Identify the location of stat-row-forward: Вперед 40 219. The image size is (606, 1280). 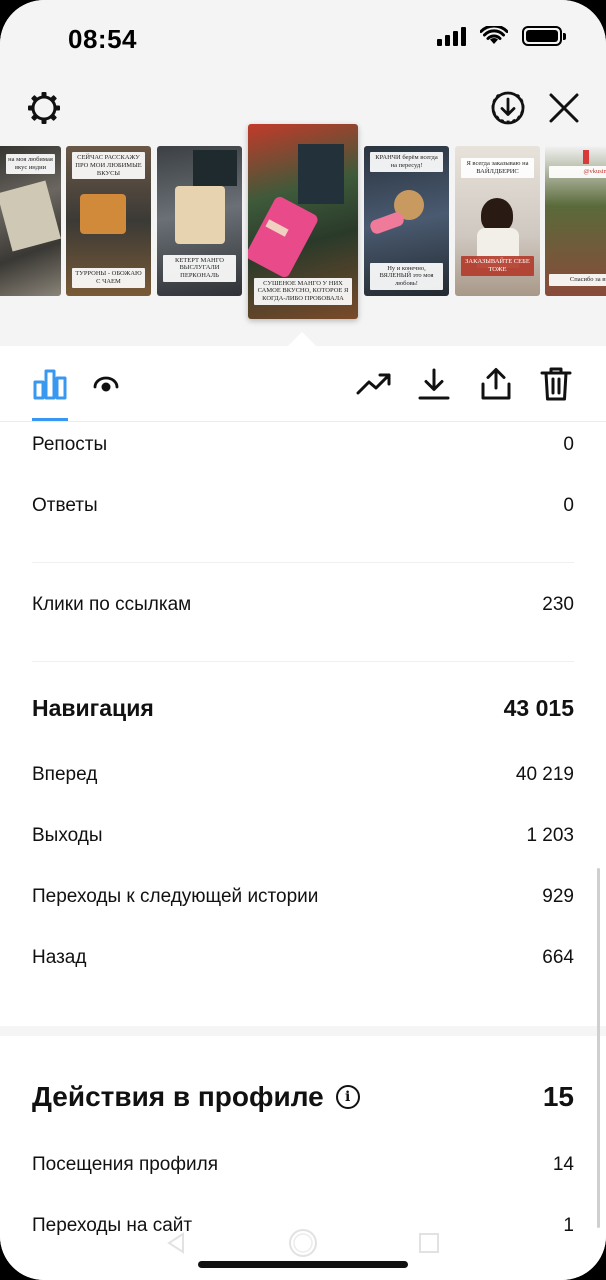
(303, 775).